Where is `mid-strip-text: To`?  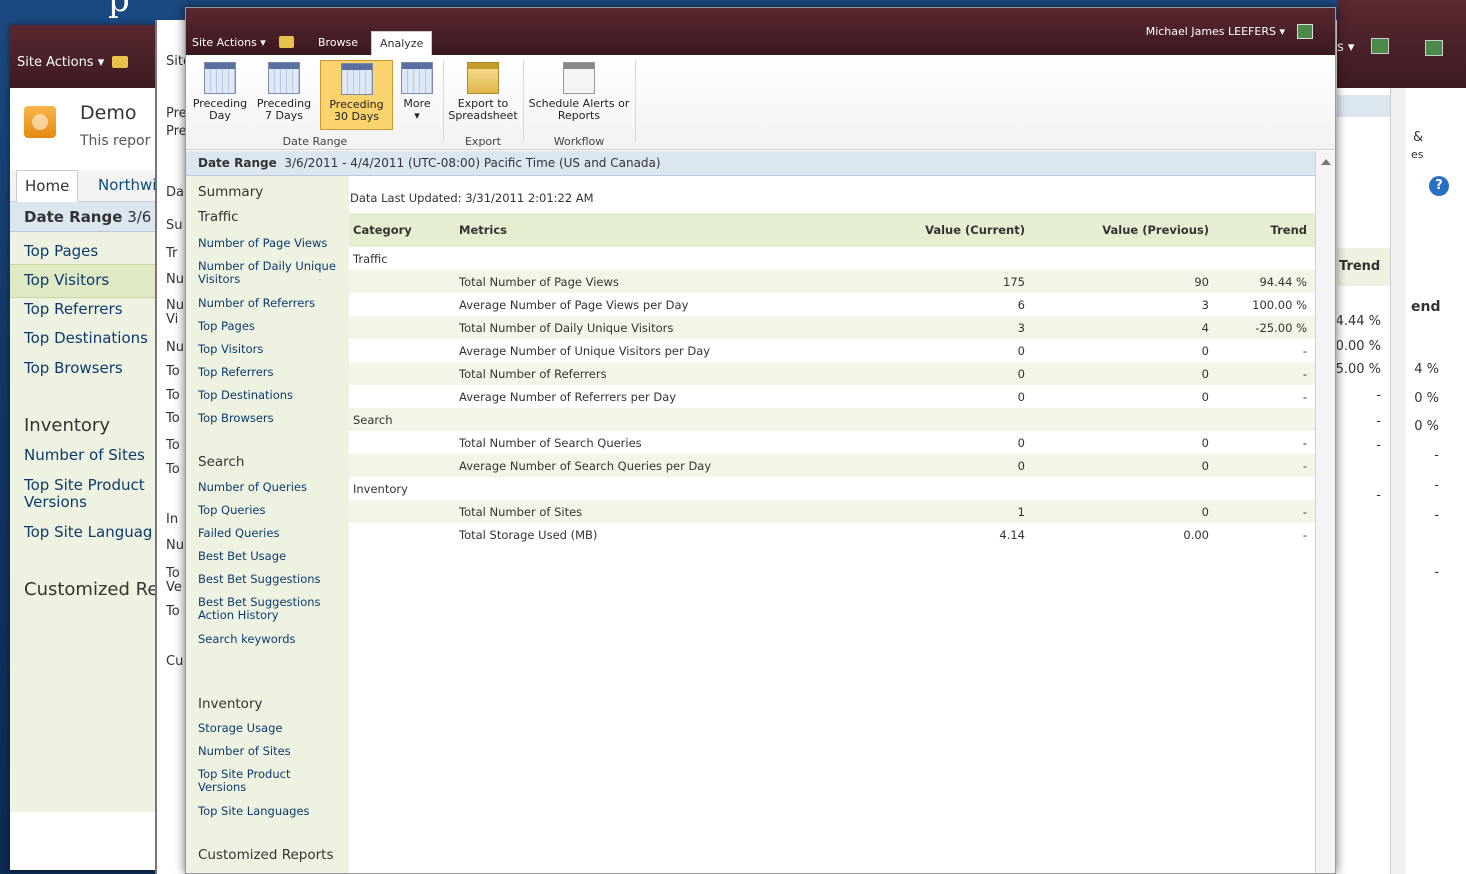 mid-strip-text: To is located at coordinates (173, 445).